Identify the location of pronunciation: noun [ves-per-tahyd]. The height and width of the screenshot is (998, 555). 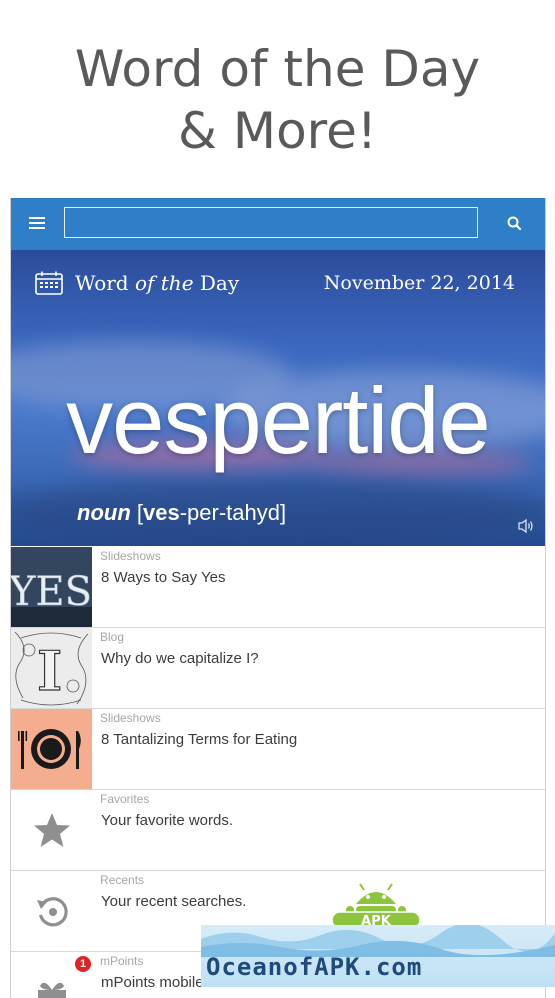
(181, 513).